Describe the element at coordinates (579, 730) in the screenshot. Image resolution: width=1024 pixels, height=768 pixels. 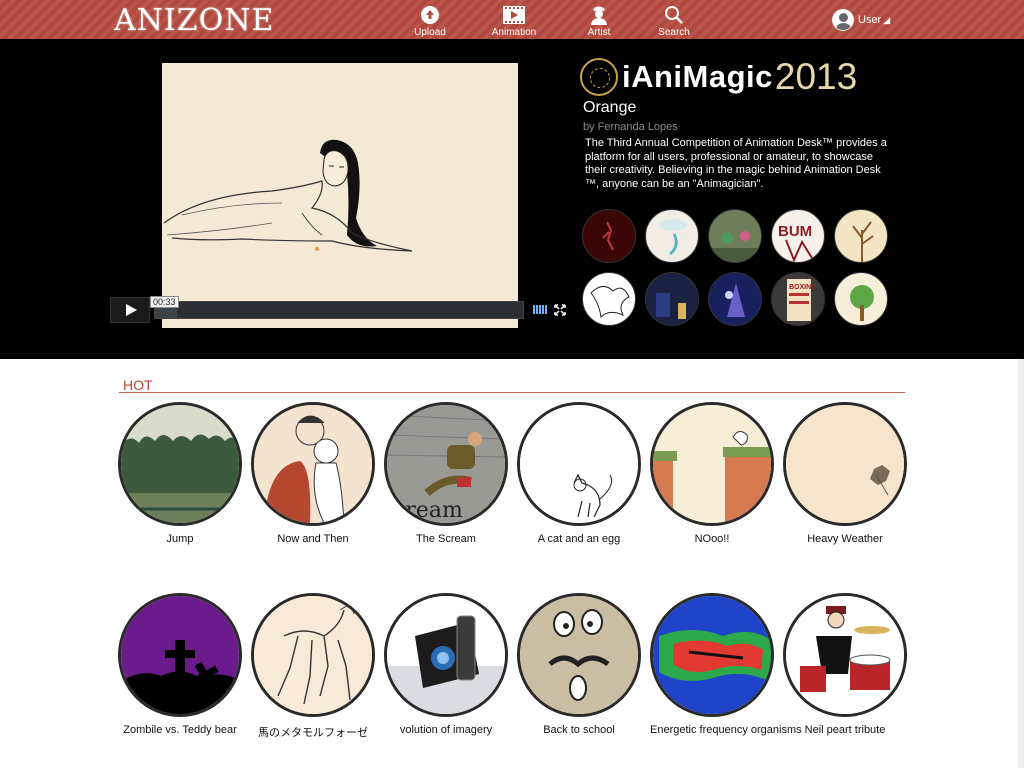
I see `animation-title: Back to school` at that location.